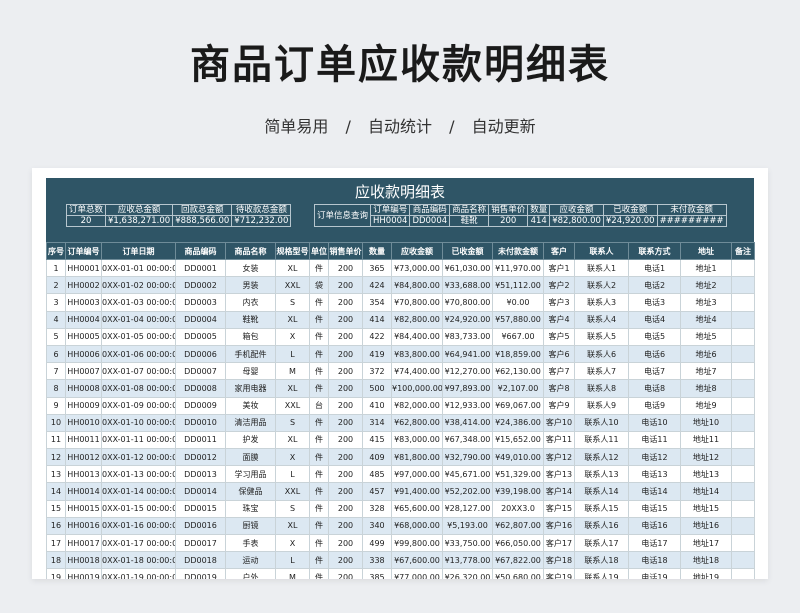 The height and width of the screenshot is (613, 800). I want to click on table-cell: 客户6, so click(559, 354).